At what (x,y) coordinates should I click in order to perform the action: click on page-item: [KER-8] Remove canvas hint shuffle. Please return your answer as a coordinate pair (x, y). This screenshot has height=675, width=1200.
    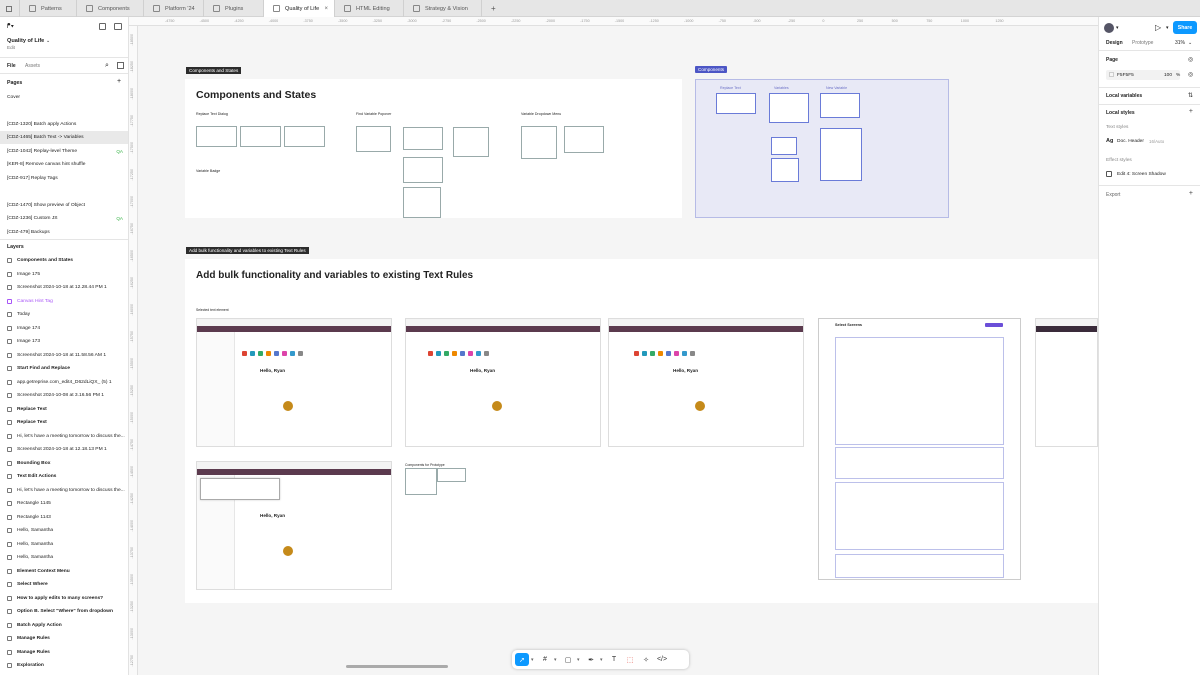
    Looking at the image, I should click on (64, 164).